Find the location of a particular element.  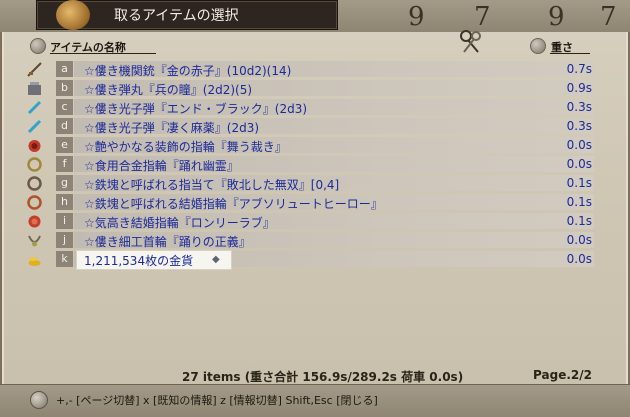

item-weight: 0.7s is located at coordinates (579, 69).